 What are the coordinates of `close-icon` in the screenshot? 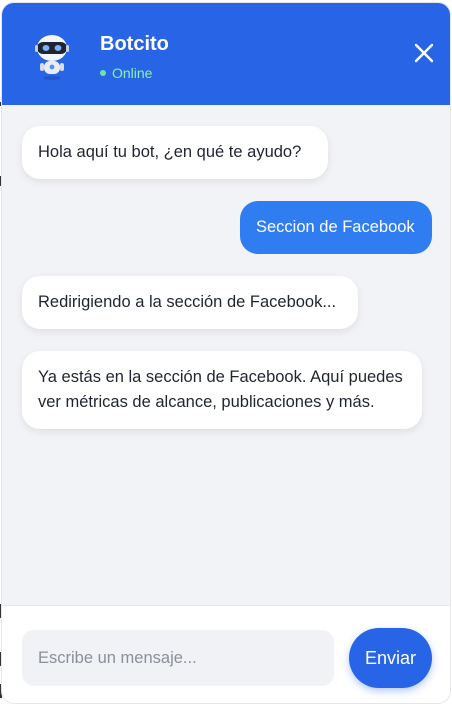 It's located at (424, 53).